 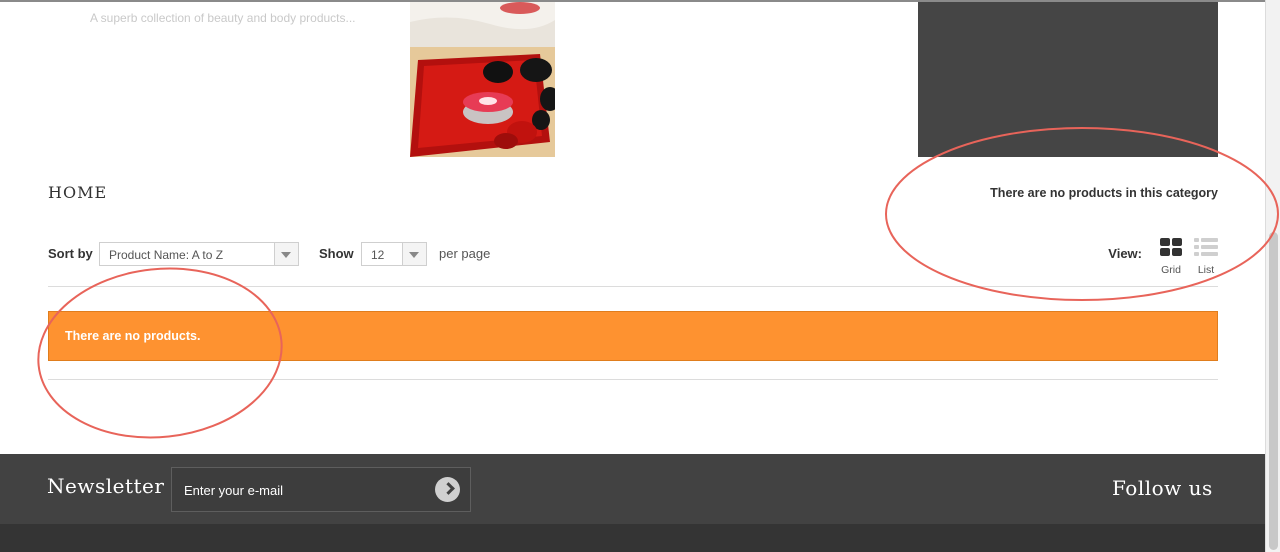 What do you see at coordinates (166, 255) in the screenshot?
I see `sort-by-value: Product Name: A to Z` at bounding box center [166, 255].